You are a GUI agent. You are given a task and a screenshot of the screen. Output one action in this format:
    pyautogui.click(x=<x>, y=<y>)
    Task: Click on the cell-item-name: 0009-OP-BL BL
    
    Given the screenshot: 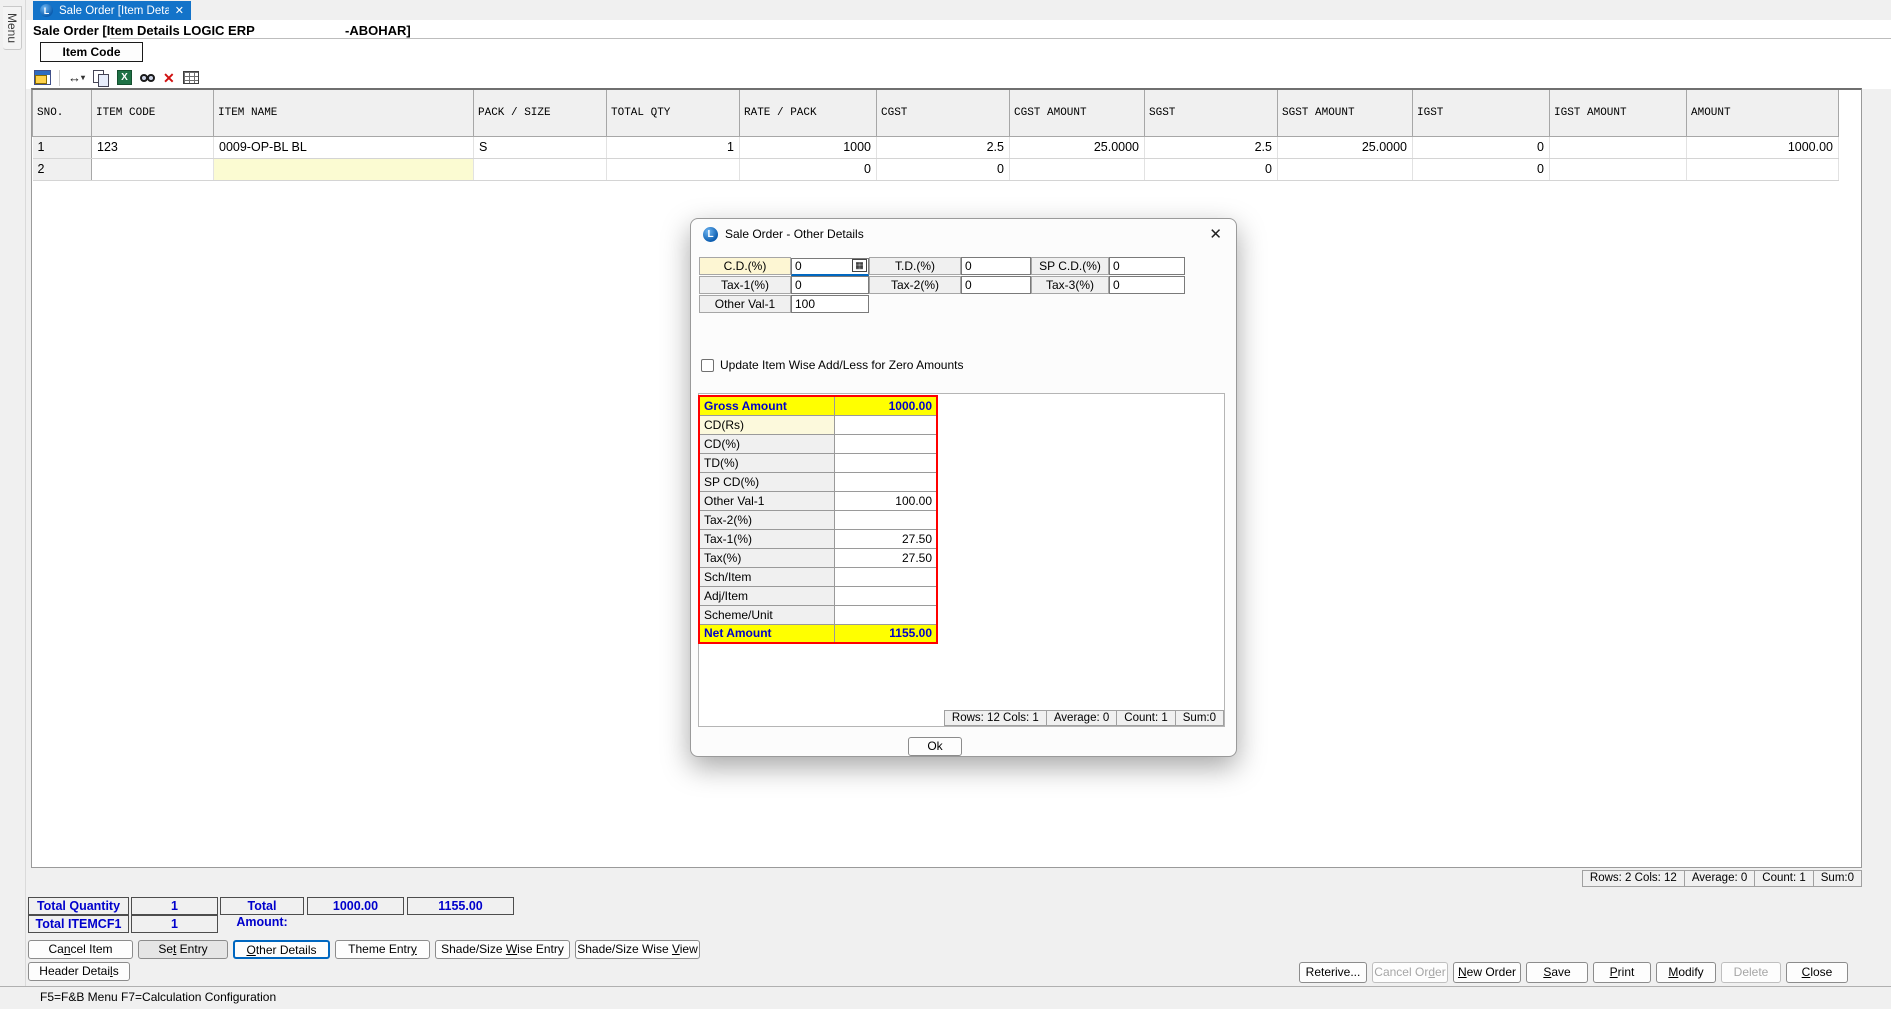 What is the action you would take?
    pyautogui.click(x=343, y=147)
    